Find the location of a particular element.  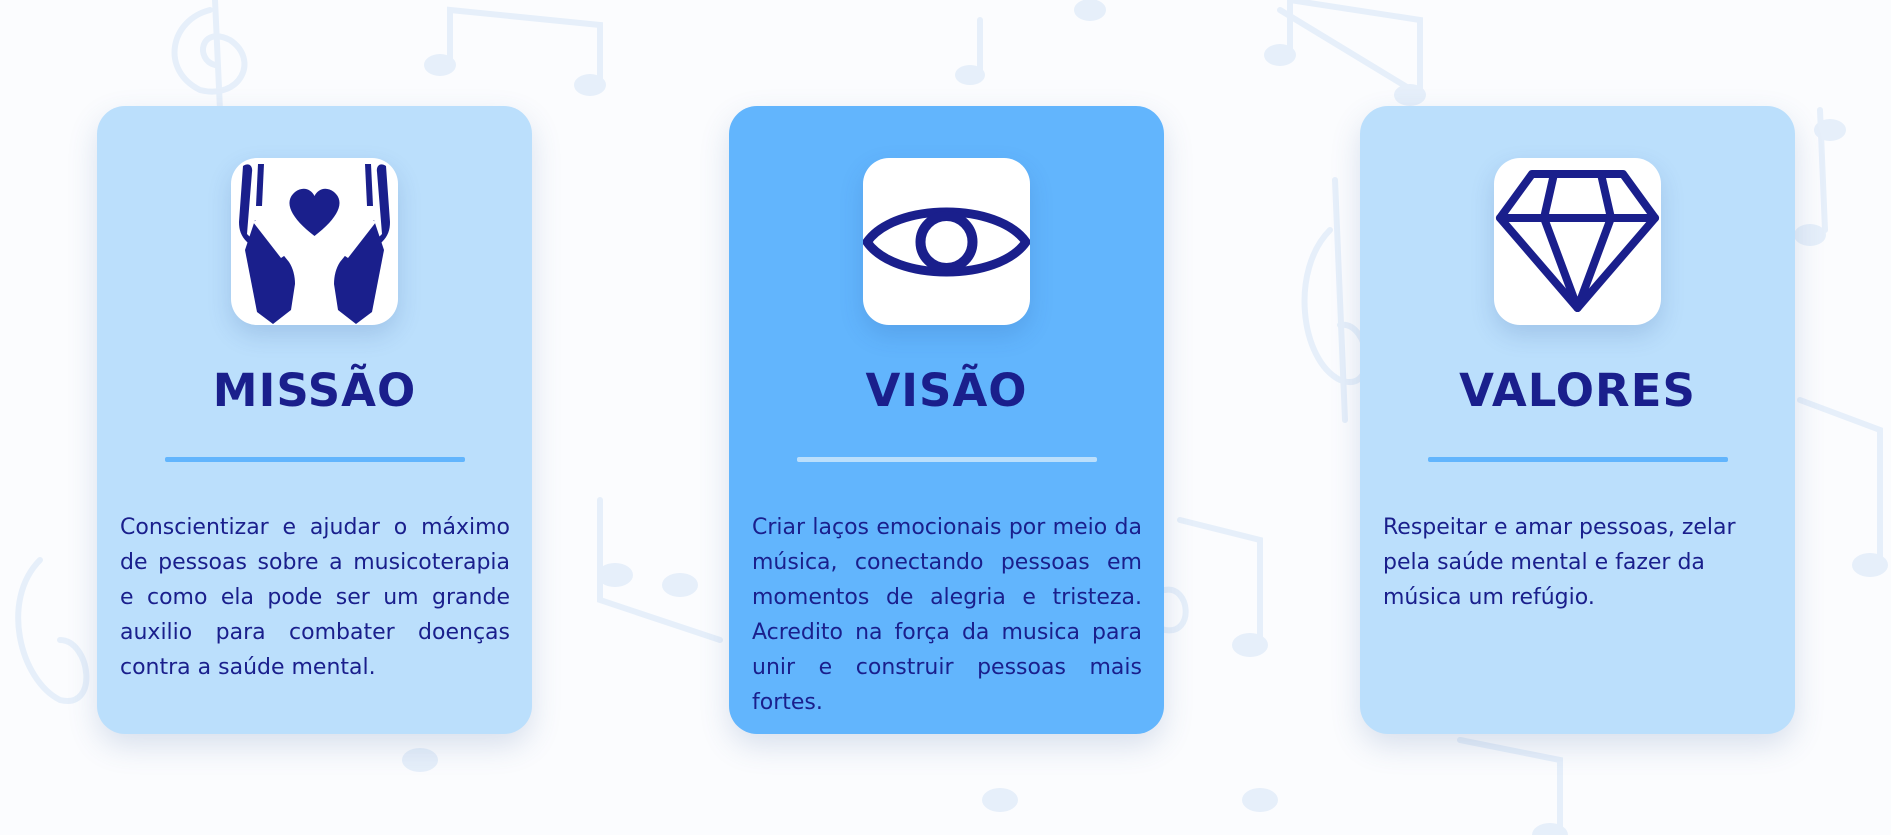

diamond-icon is located at coordinates (1577, 241).